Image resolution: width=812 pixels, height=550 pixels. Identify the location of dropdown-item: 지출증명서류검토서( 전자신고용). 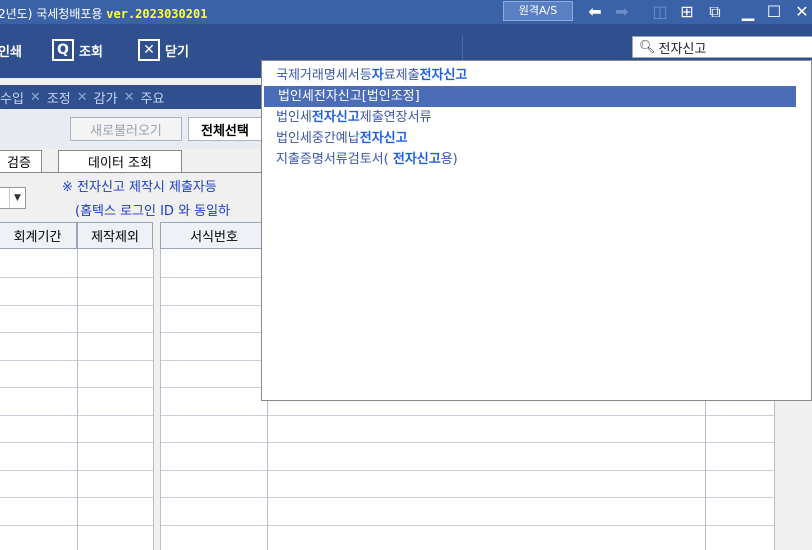
(360, 159).